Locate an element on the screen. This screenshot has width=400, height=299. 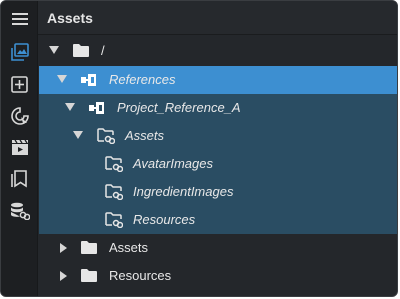
tree-row-label: AvatarImages is located at coordinates (173, 163).